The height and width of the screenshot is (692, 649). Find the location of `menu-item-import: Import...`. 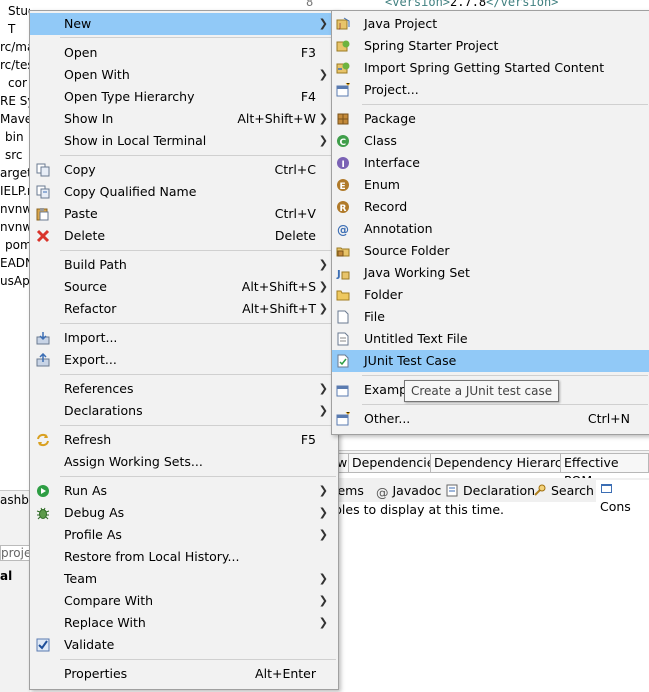

menu-item-import: Import... is located at coordinates (184, 338).